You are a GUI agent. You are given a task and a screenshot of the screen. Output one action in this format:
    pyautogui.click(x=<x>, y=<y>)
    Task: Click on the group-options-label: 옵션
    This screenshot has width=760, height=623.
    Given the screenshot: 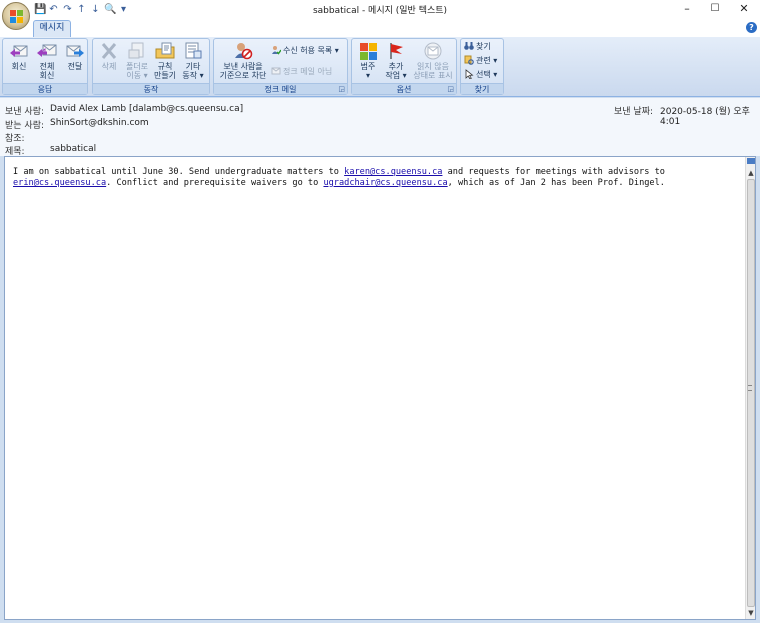 What is the action you would take?
    pyautogui.click(x=404, y=88)
    